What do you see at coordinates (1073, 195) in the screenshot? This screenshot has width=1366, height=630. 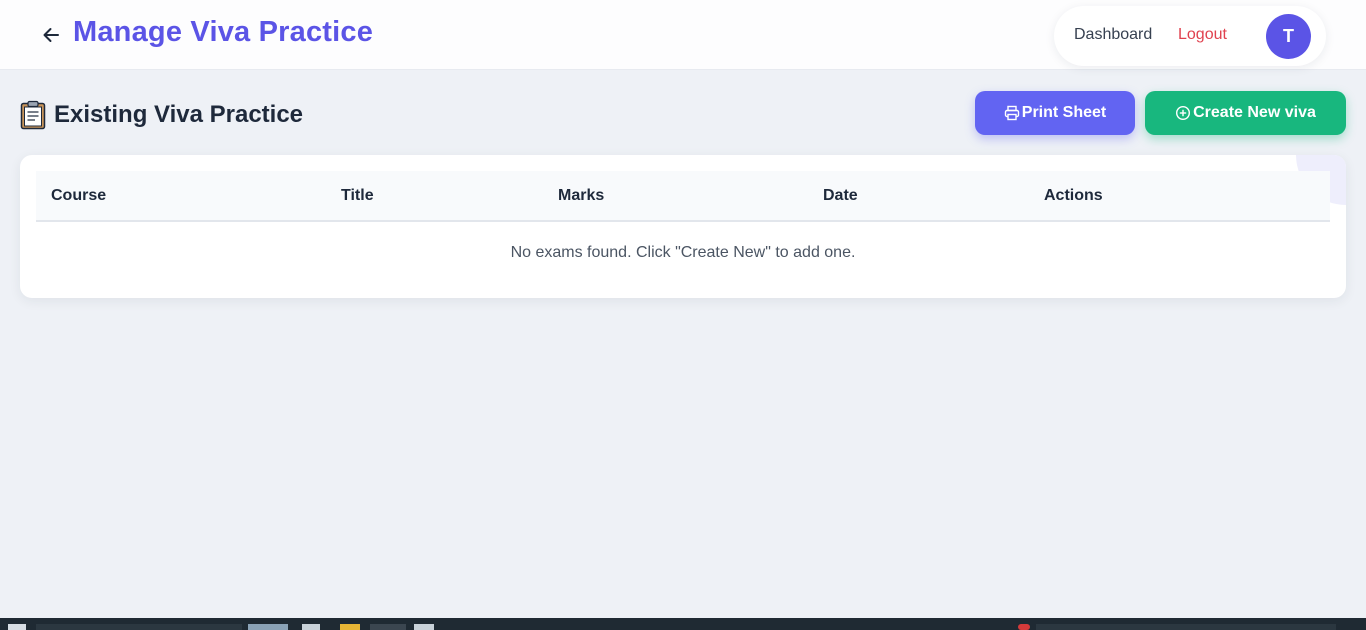 I see `column-header-actions: Actions` at bounding box center [1073, 195].